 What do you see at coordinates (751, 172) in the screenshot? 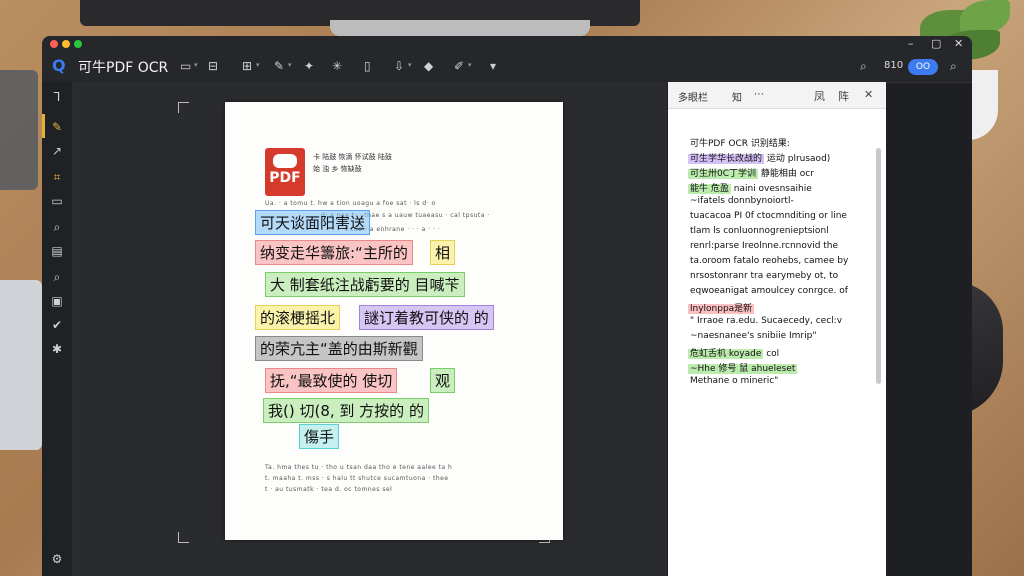
I see `ocr-text-line: 可生卅0C丁学训 静能相由 ocr` at bounding box center [751, 172].